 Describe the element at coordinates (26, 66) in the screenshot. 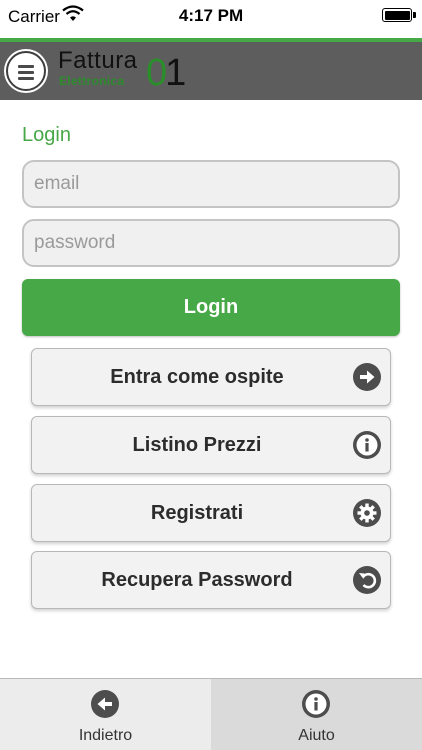

I see `hamburger-icon` at that location.